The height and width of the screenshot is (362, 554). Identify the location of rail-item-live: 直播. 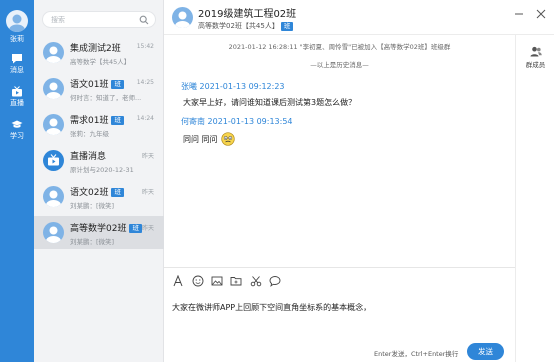
(17, 99).